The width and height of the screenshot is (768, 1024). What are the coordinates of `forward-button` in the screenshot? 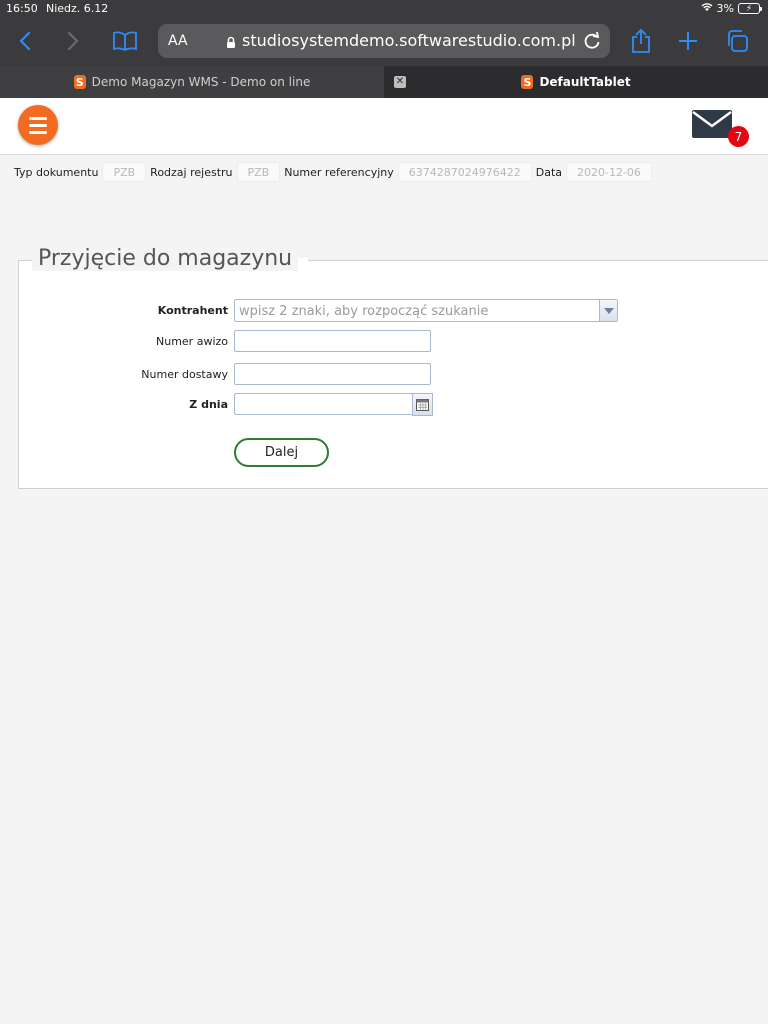 It's located at (73, 41).